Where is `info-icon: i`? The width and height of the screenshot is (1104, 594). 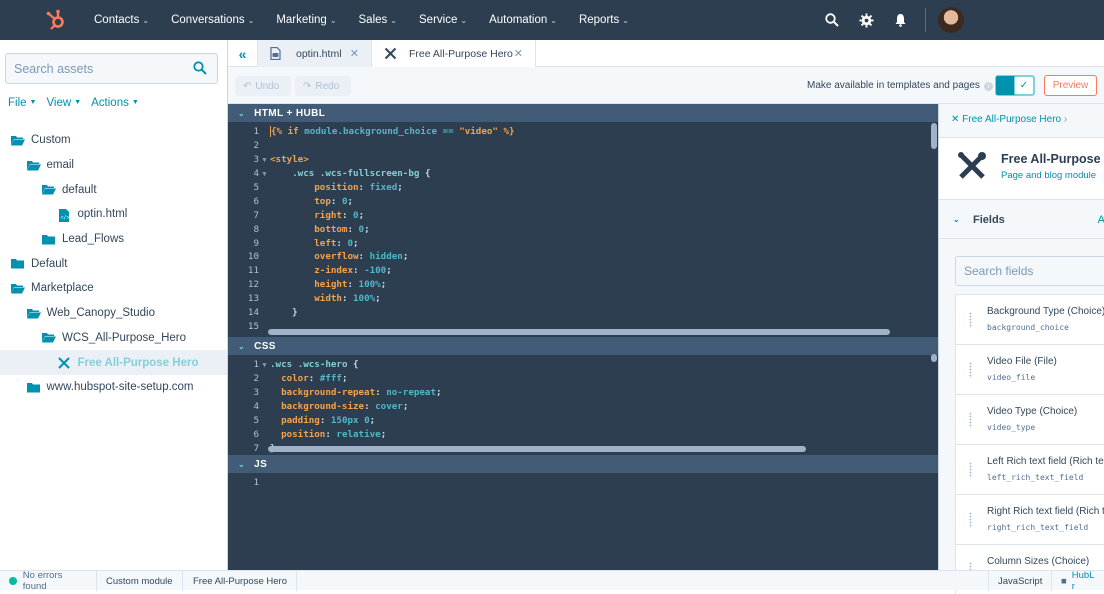 info-icon: i is located at coordinates (988, 86).